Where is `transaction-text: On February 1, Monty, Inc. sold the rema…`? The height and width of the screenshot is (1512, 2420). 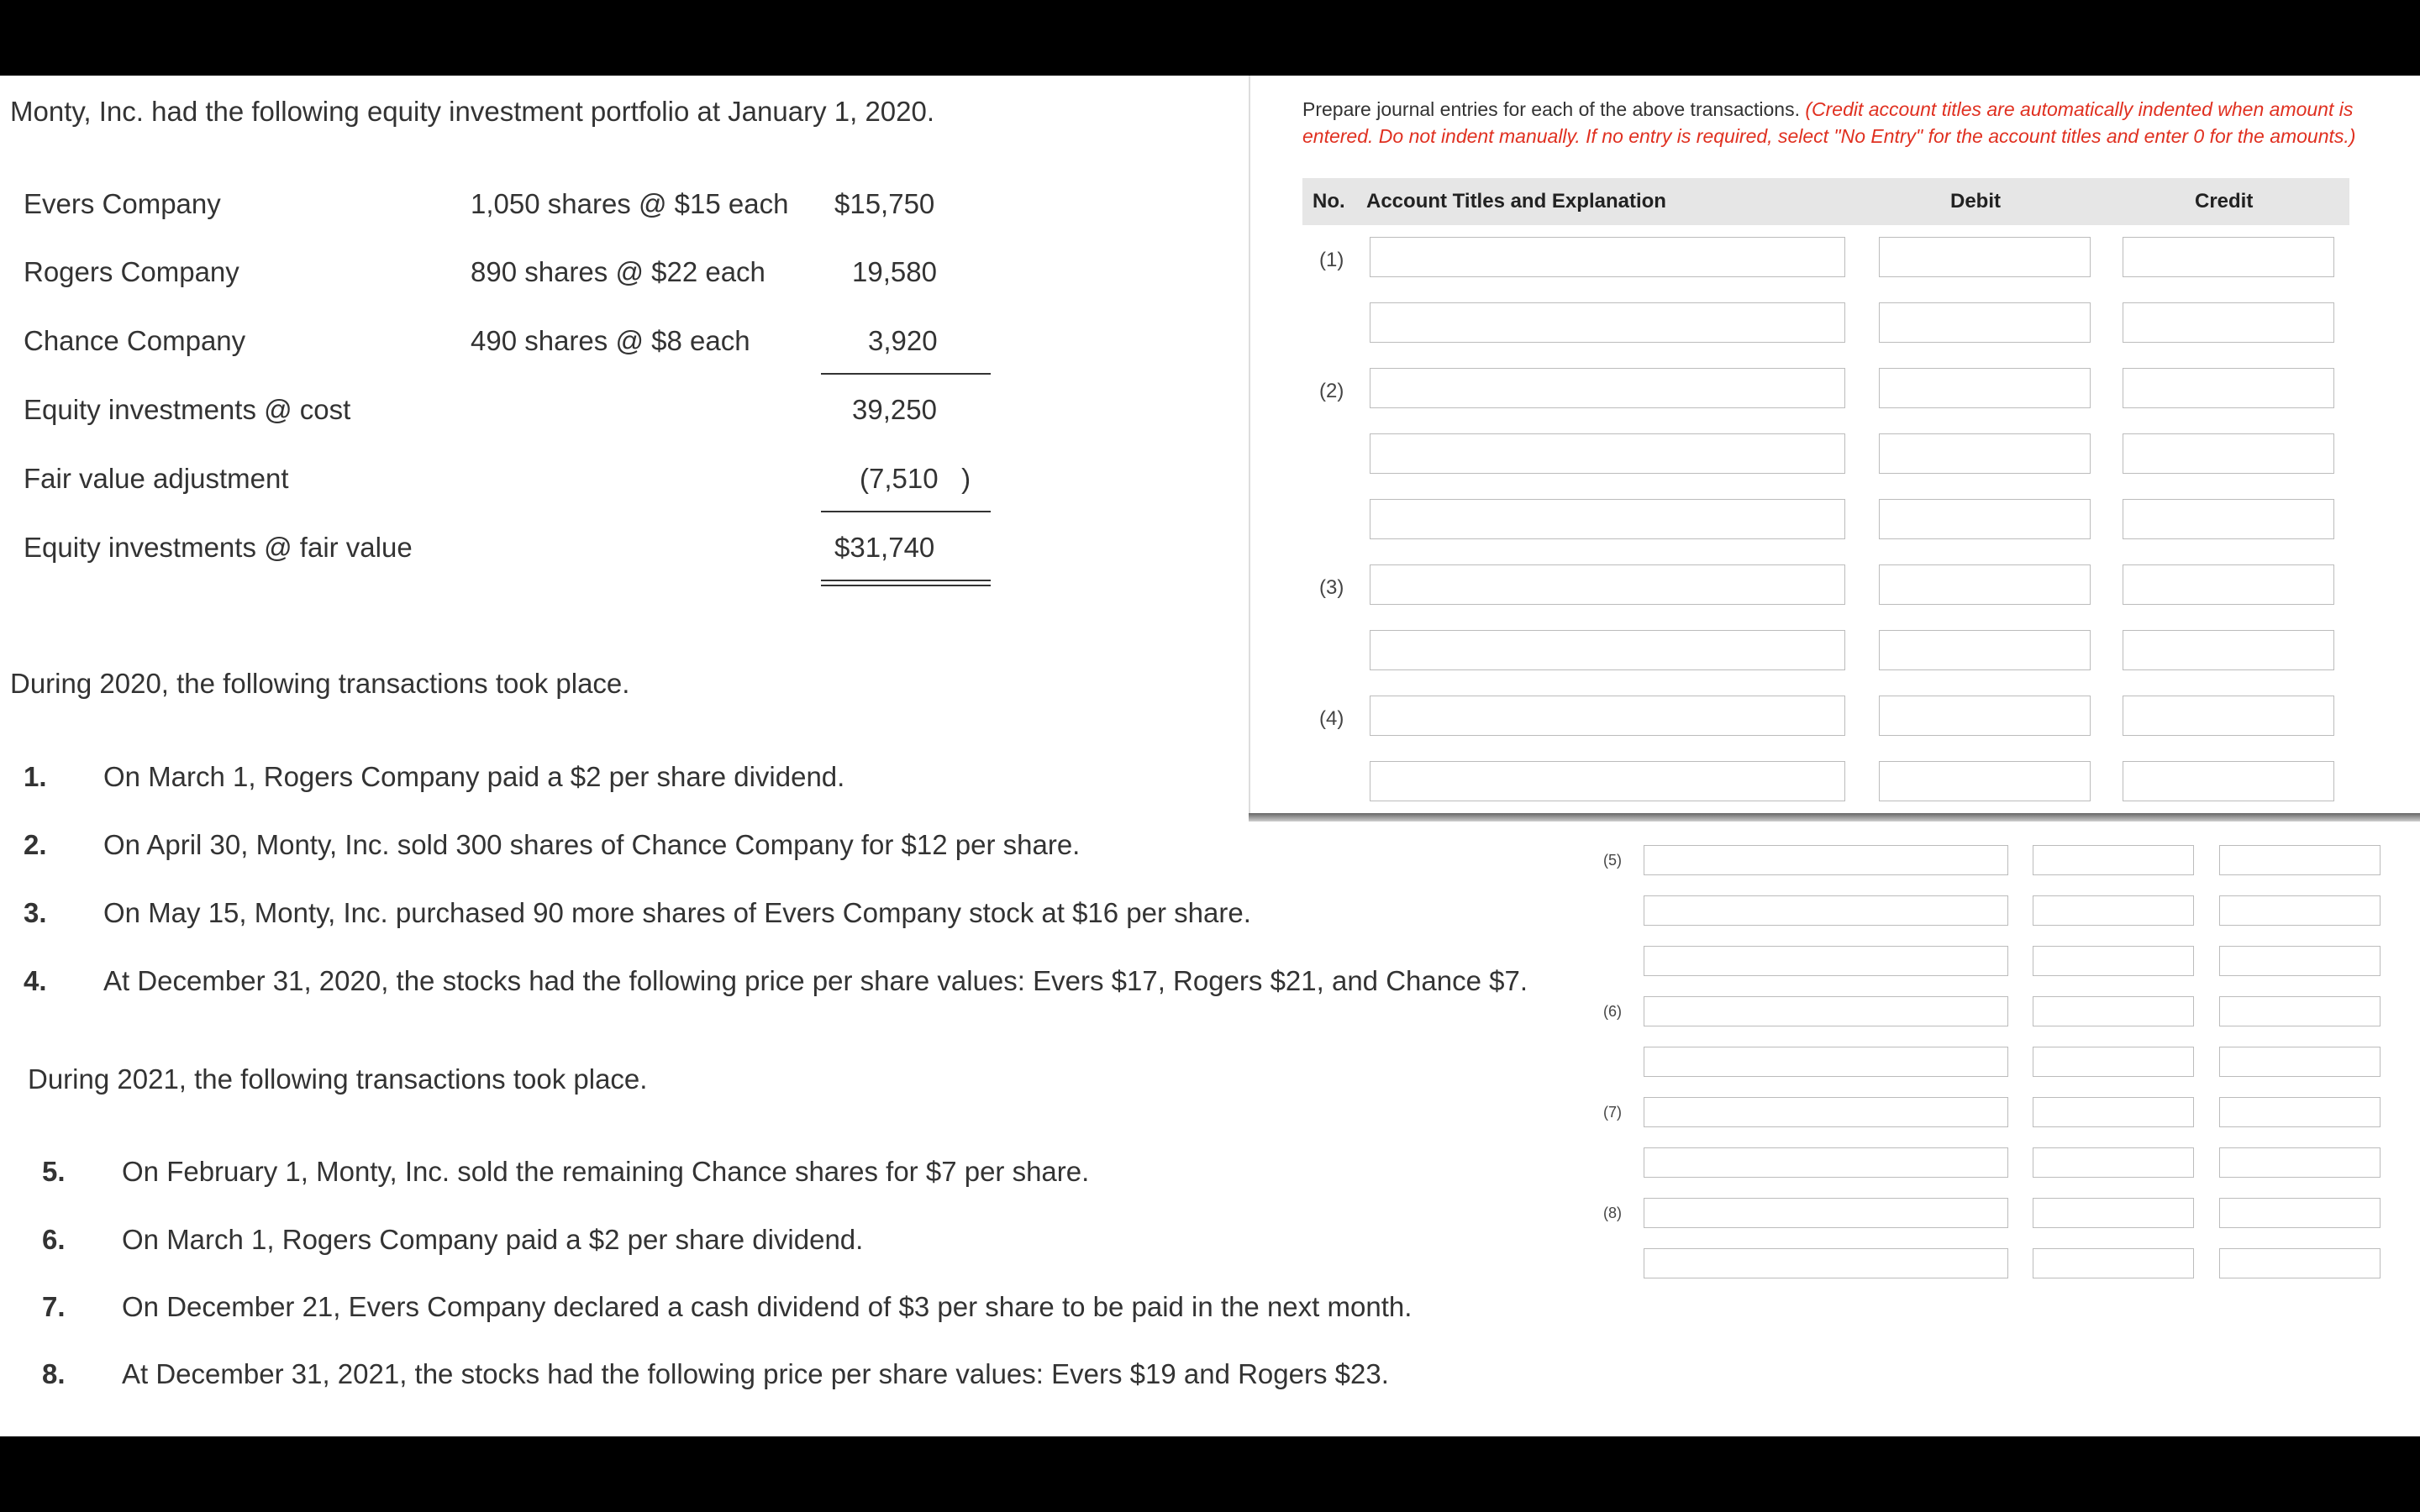 transaction-text: On February 1, Monty, Inc. sold the rema… is located at coordinates (606, 1171).